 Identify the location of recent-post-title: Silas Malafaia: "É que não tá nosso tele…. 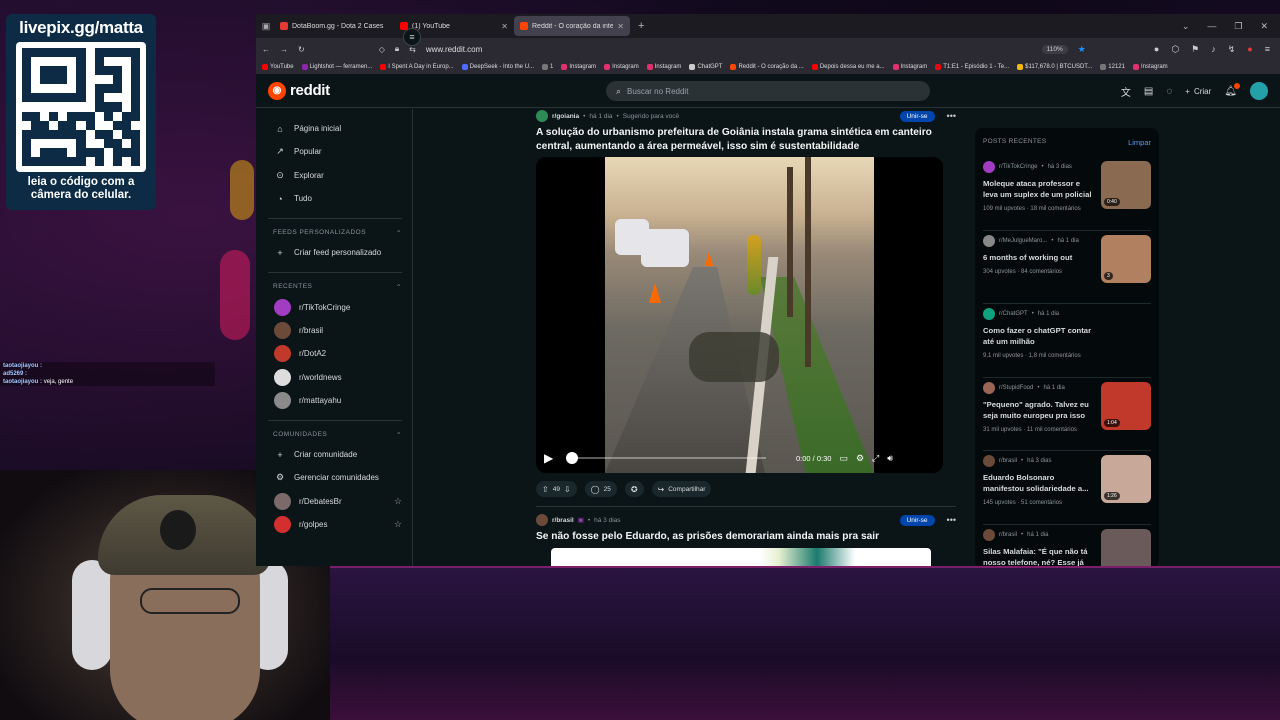
(1039, 556).